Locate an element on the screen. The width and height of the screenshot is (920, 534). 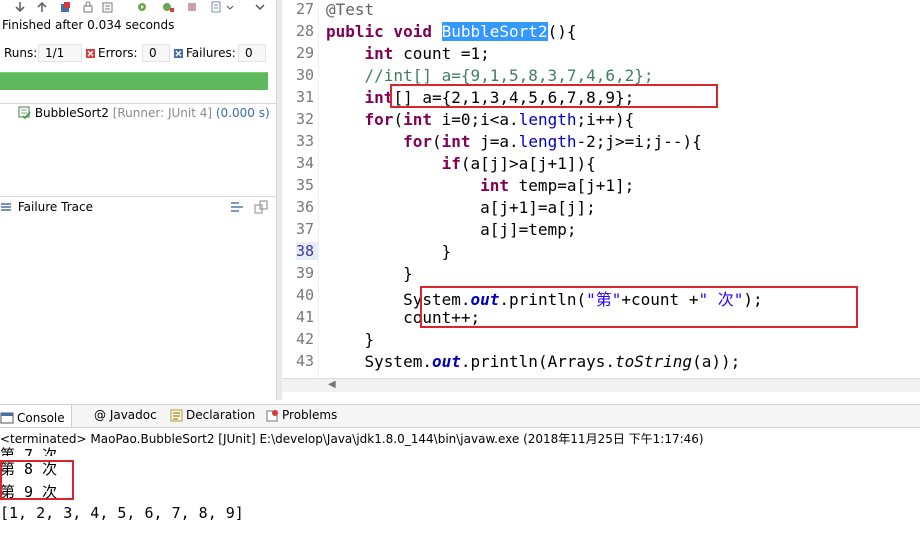
line-number: 36 is located at coordinates (305, 207).